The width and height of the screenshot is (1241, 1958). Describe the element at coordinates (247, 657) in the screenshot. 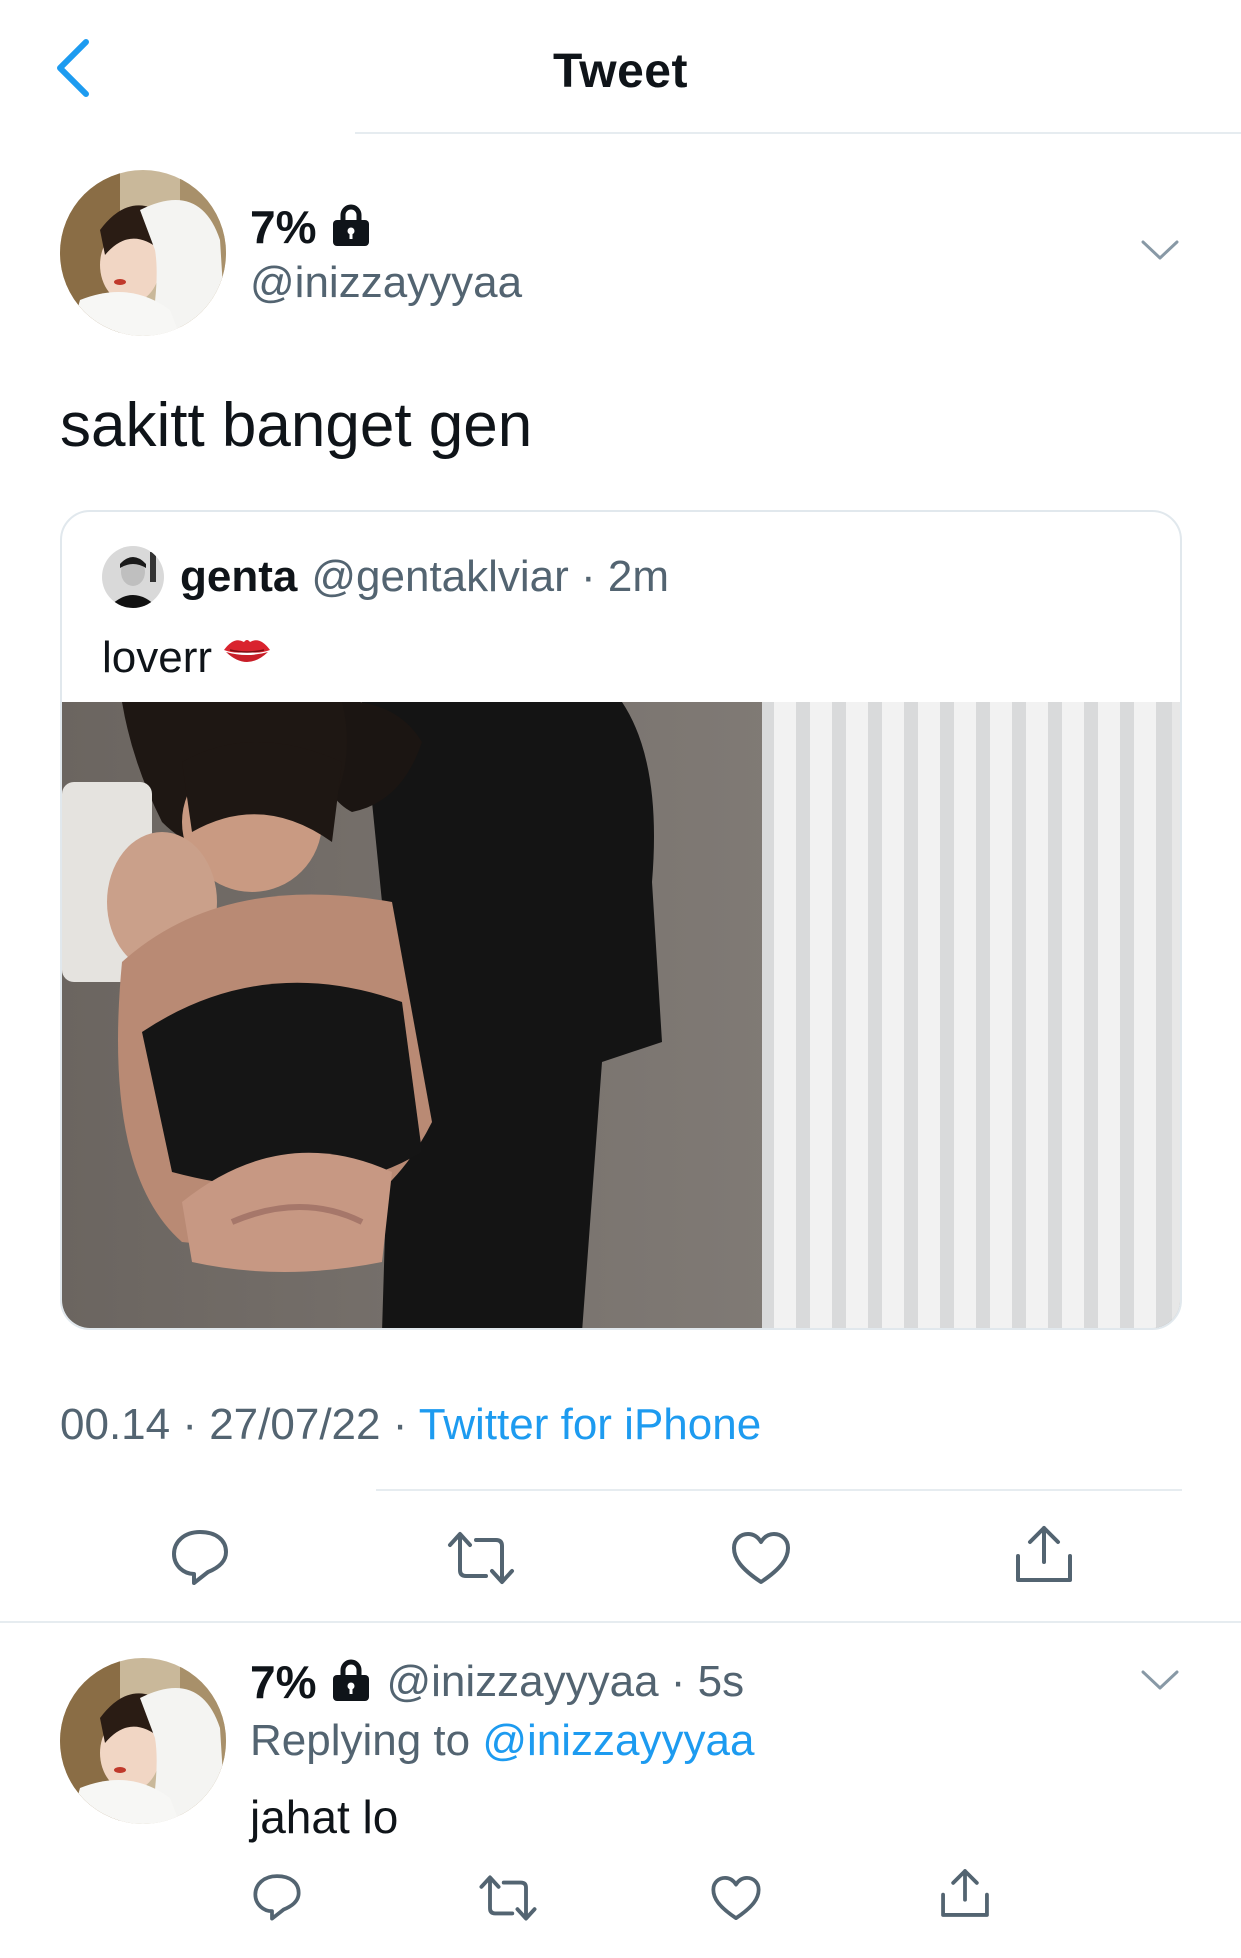

I see `lips-emoji-icon` at that location.